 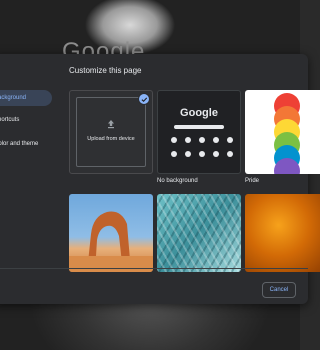 I want to click on pride-collection-tile, so click(x=282, y=132).